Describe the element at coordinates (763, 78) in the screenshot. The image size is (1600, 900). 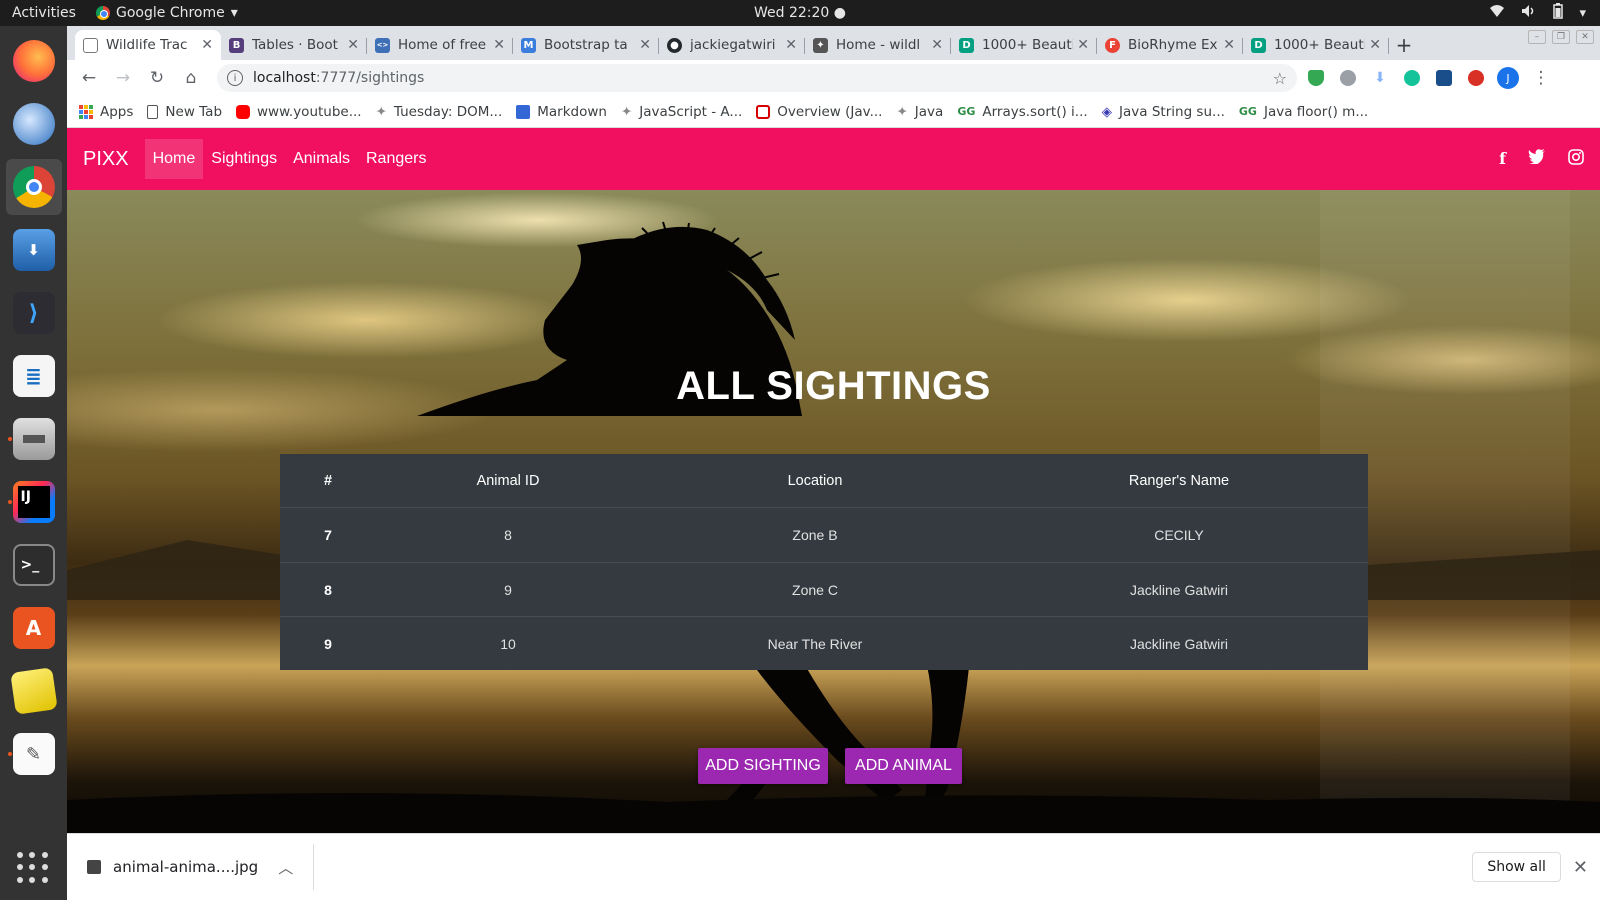
I see `url-text: localhost:7777/sightings` at that location.